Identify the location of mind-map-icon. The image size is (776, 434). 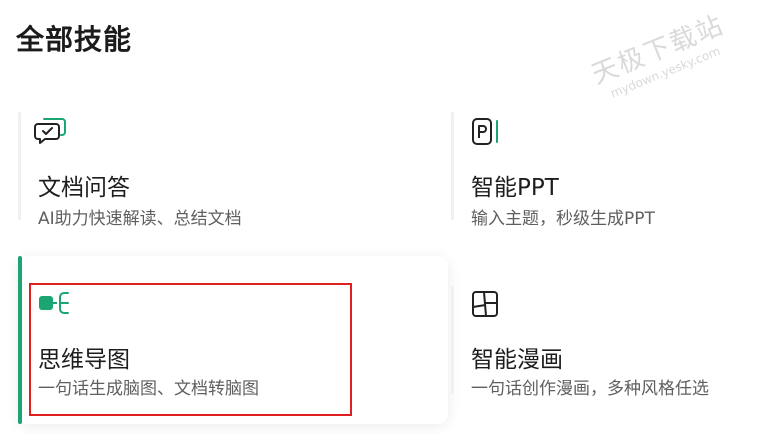
(55, 305).